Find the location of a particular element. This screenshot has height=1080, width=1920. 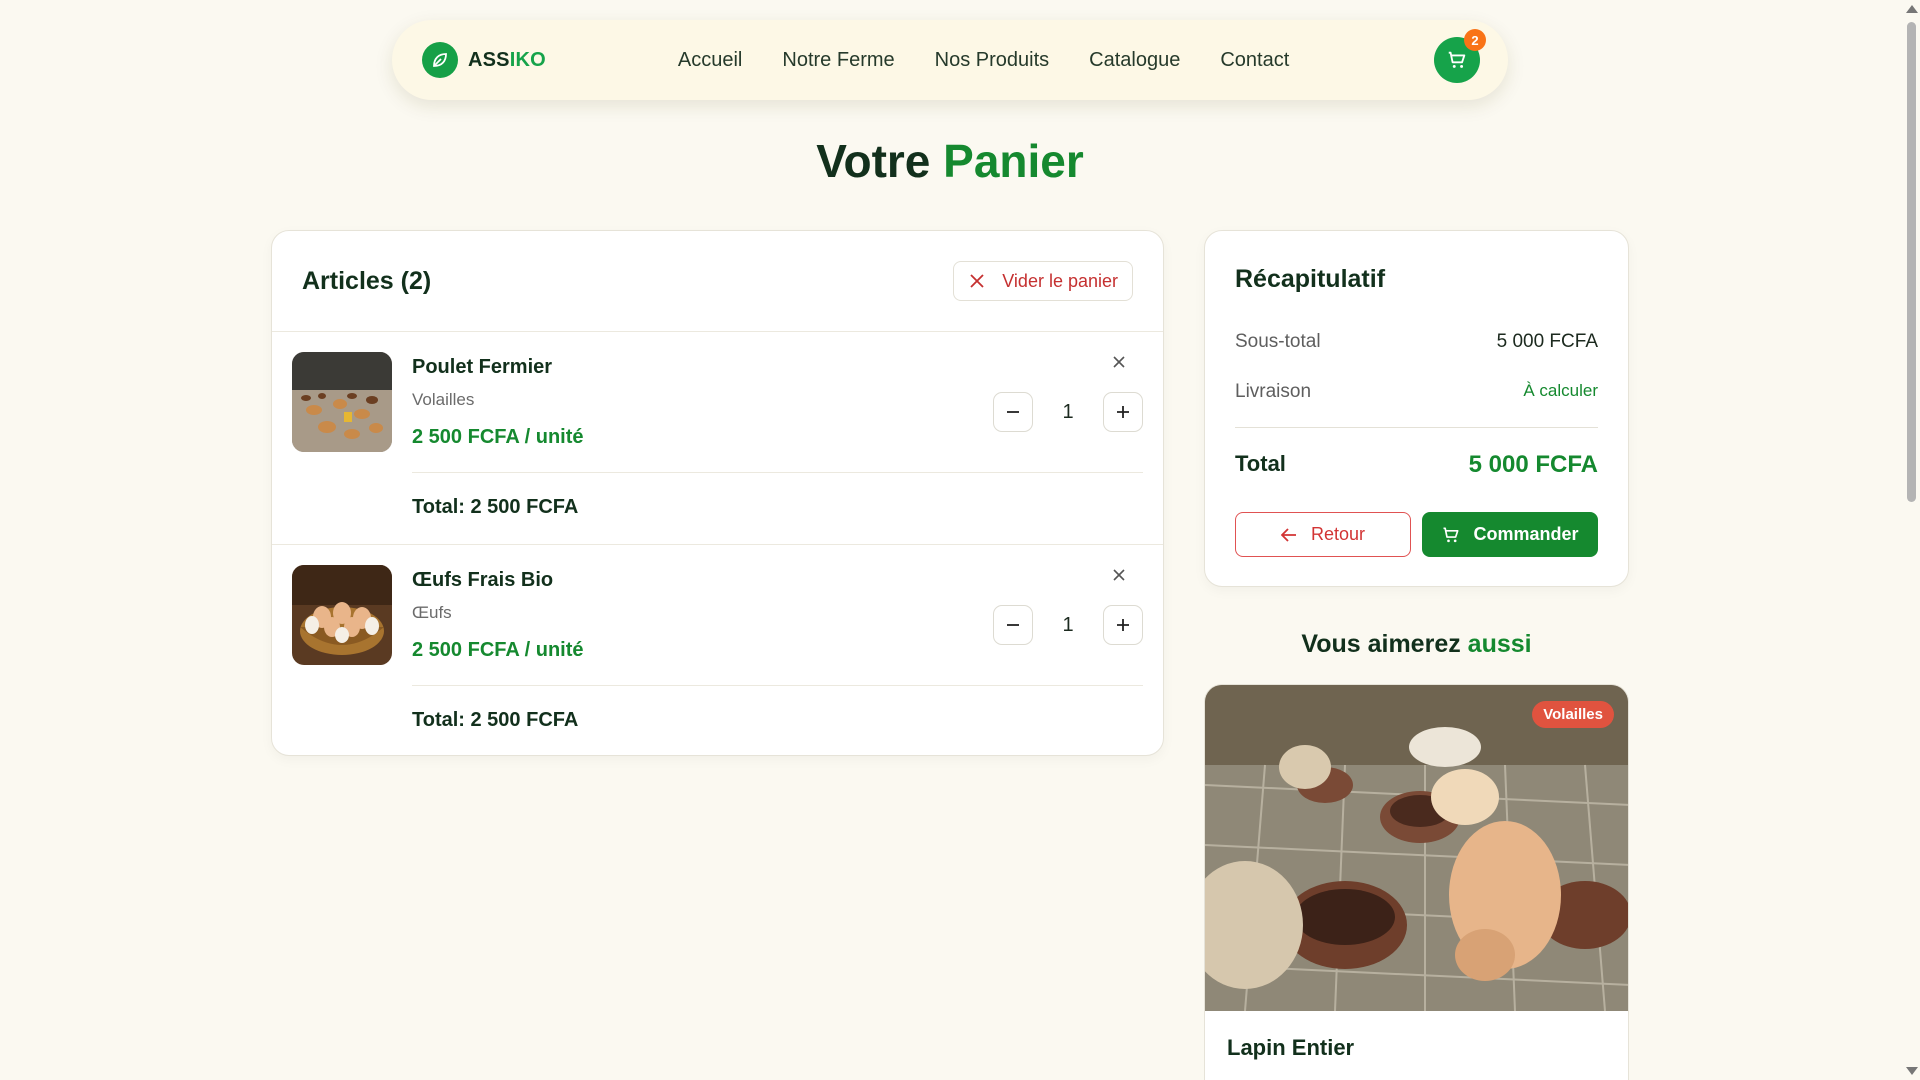

shipping-label: Livraison is located at coordinates (1273, 391).